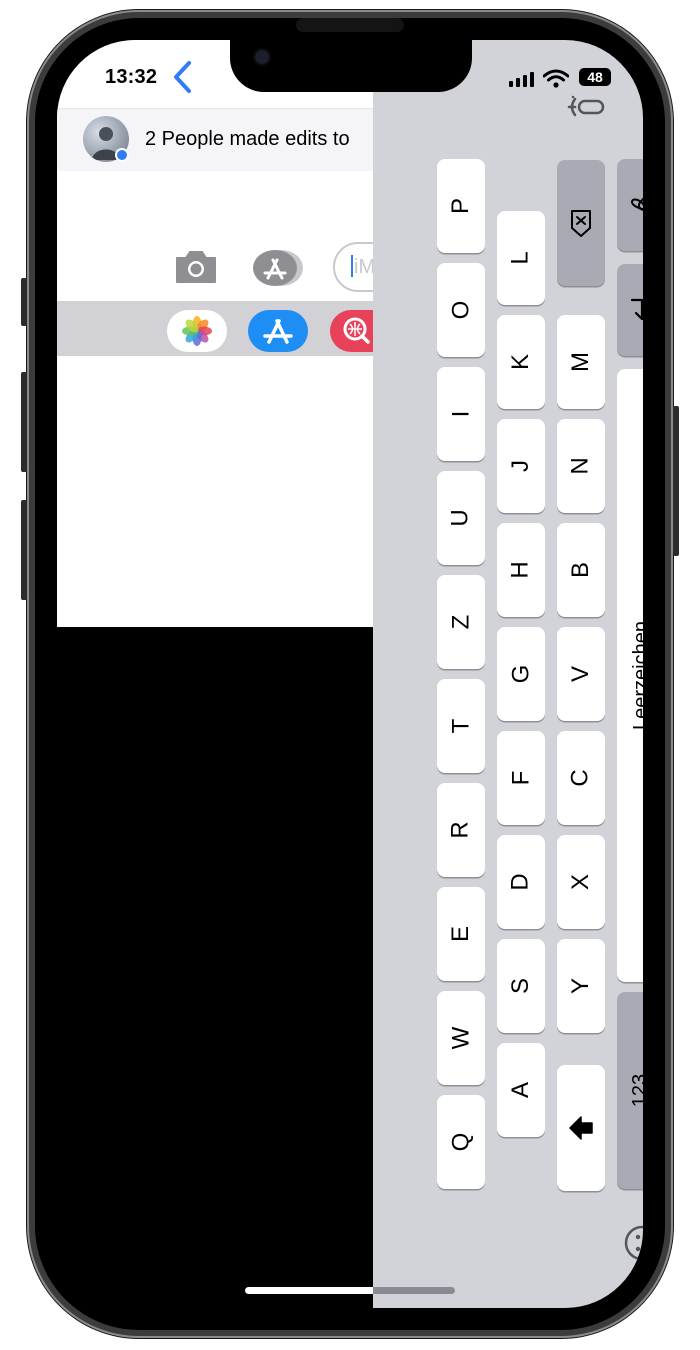  I want to click on key-label: R, so click(460, 830).